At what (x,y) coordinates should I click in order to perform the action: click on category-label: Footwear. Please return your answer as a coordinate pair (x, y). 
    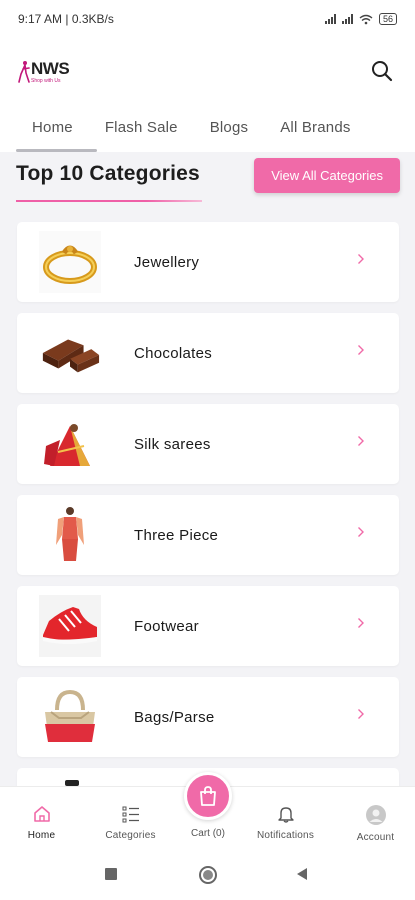
    Looking at the image, I should click on (166, 626).